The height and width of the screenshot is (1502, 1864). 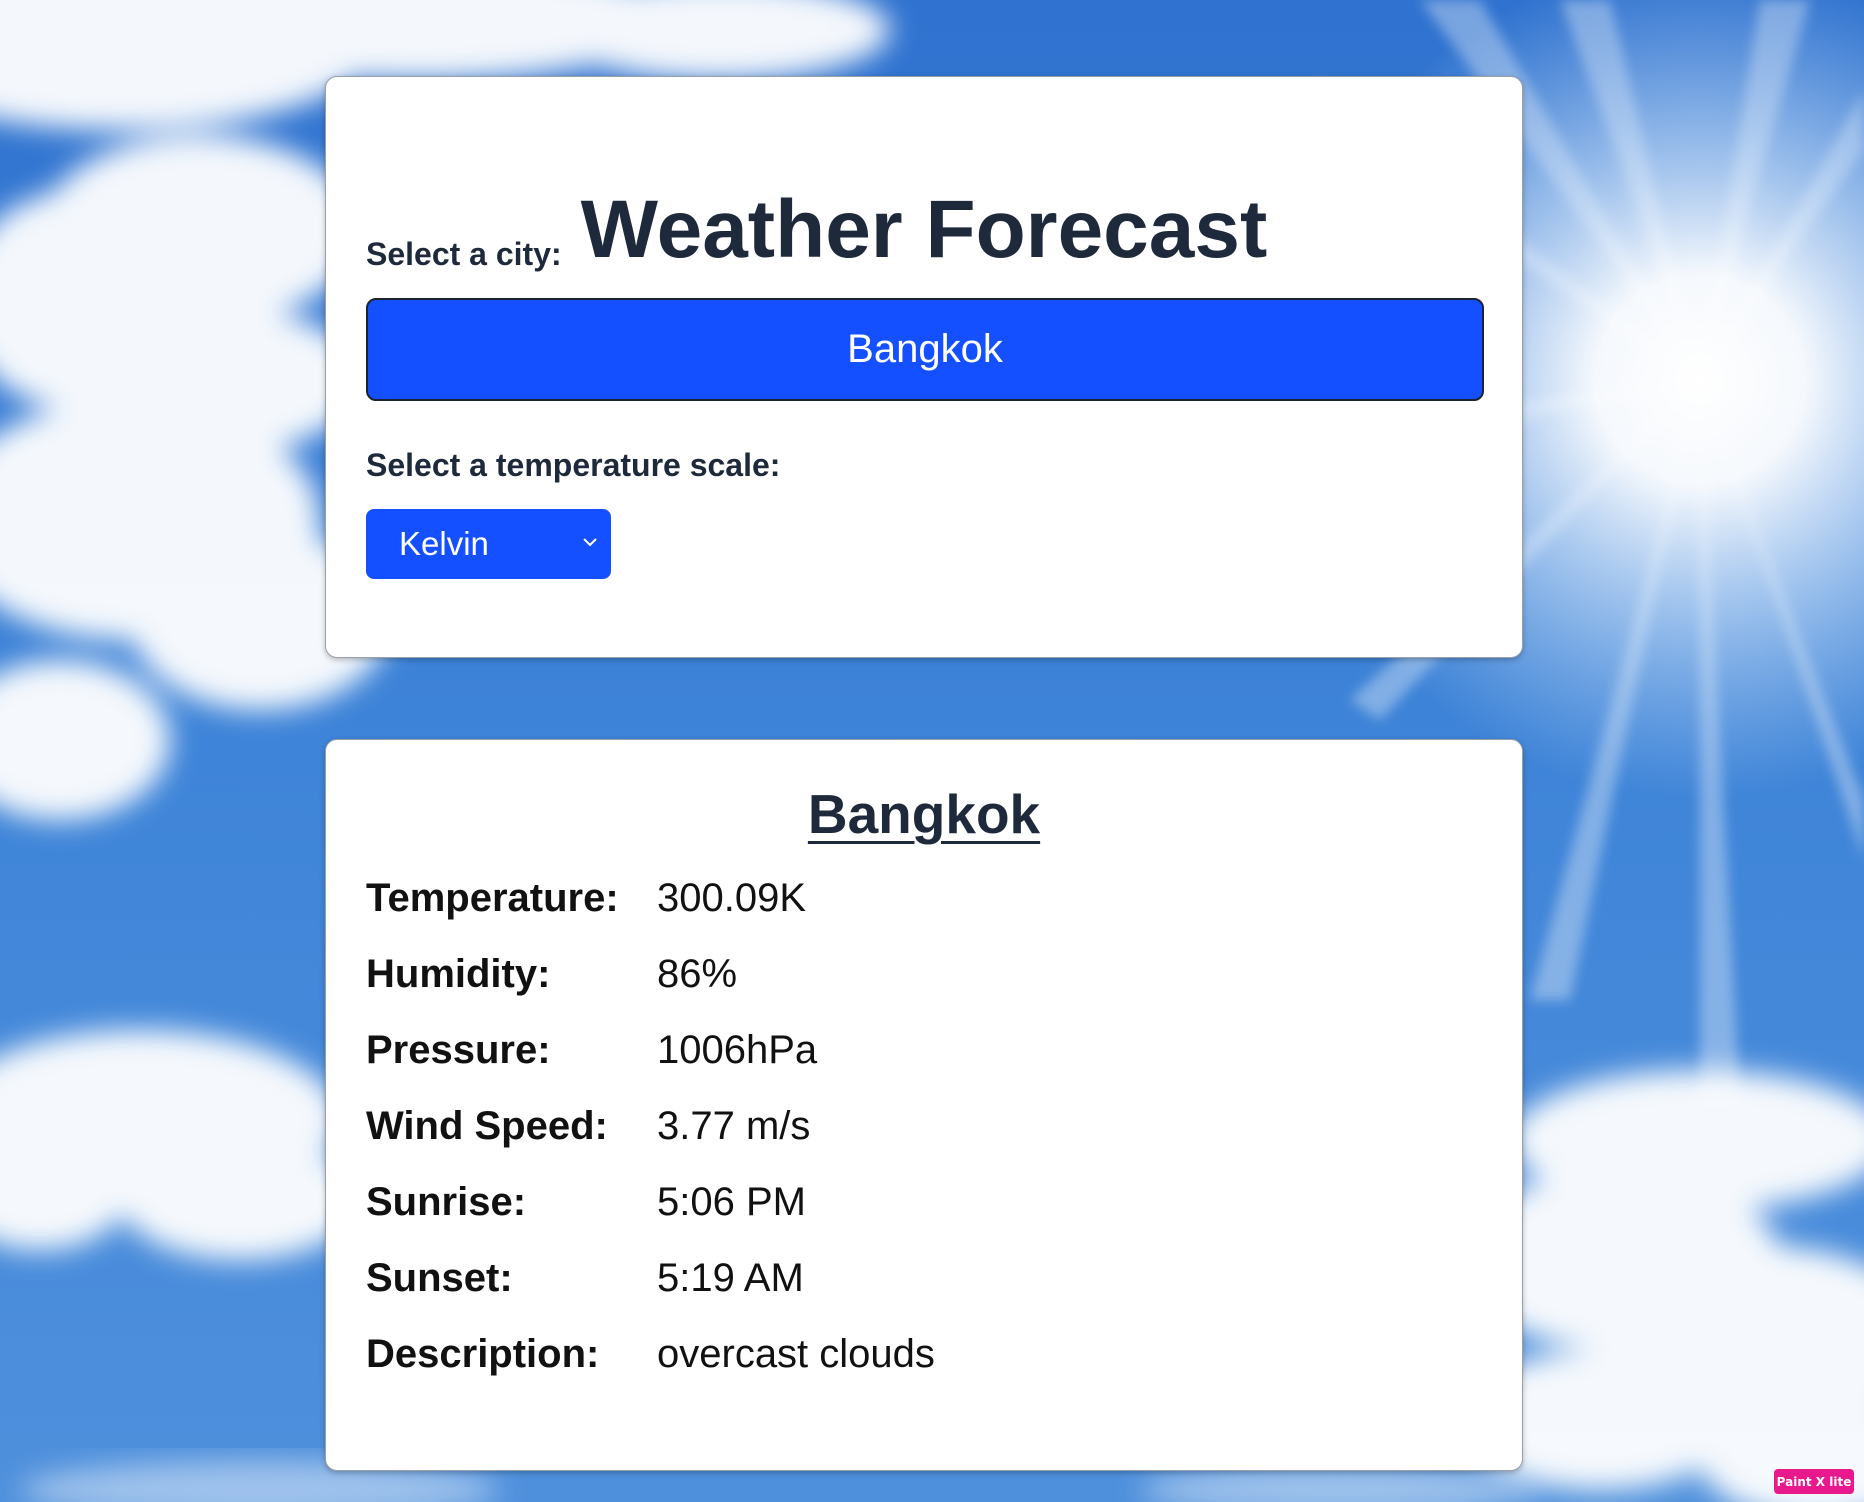 I want to click on humidity-label: Humidity:, so click(x=458, y=974).